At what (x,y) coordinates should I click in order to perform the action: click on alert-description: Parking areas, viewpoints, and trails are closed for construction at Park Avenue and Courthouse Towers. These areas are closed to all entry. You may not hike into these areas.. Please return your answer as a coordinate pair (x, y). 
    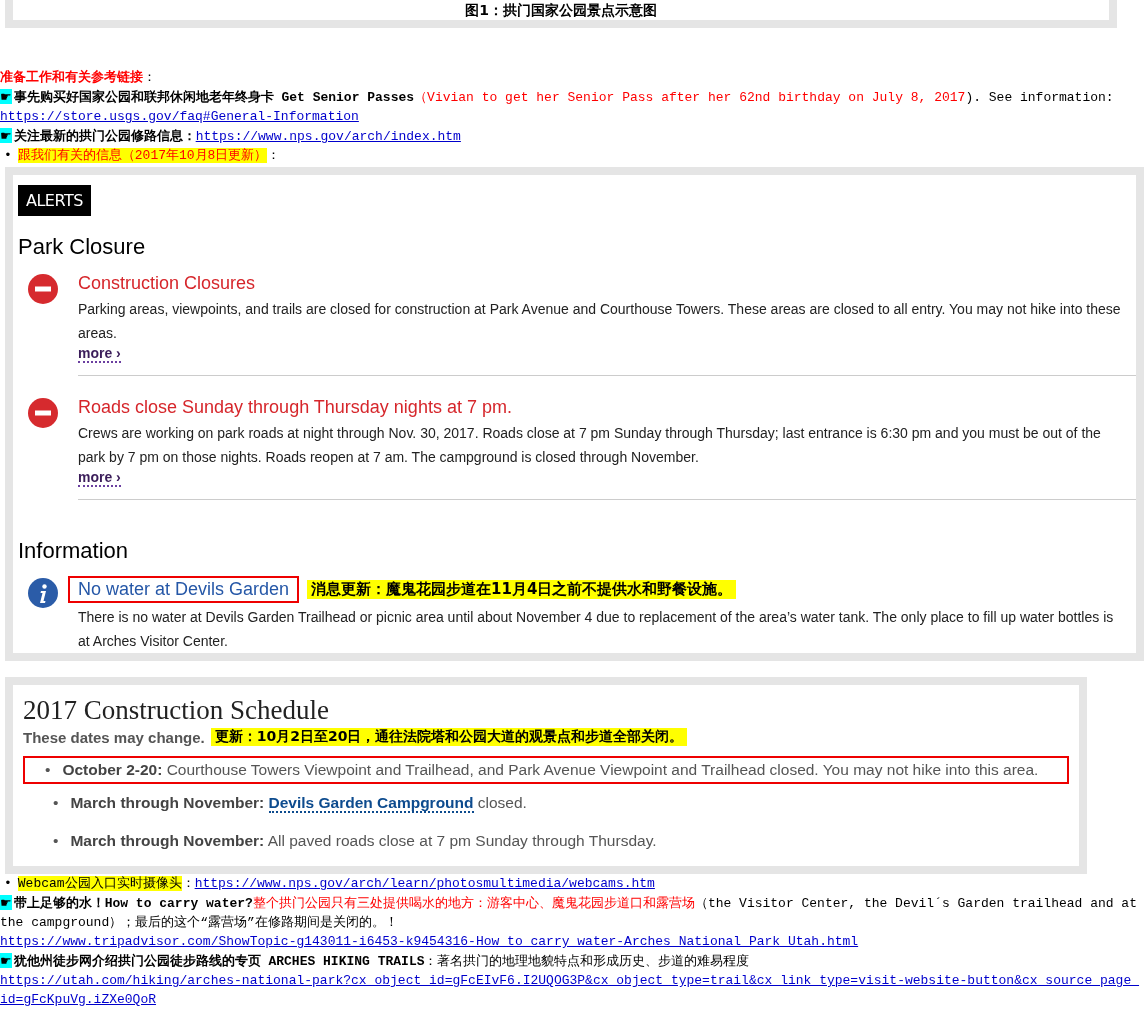
    Looking at the image, I should click on (600, 321).